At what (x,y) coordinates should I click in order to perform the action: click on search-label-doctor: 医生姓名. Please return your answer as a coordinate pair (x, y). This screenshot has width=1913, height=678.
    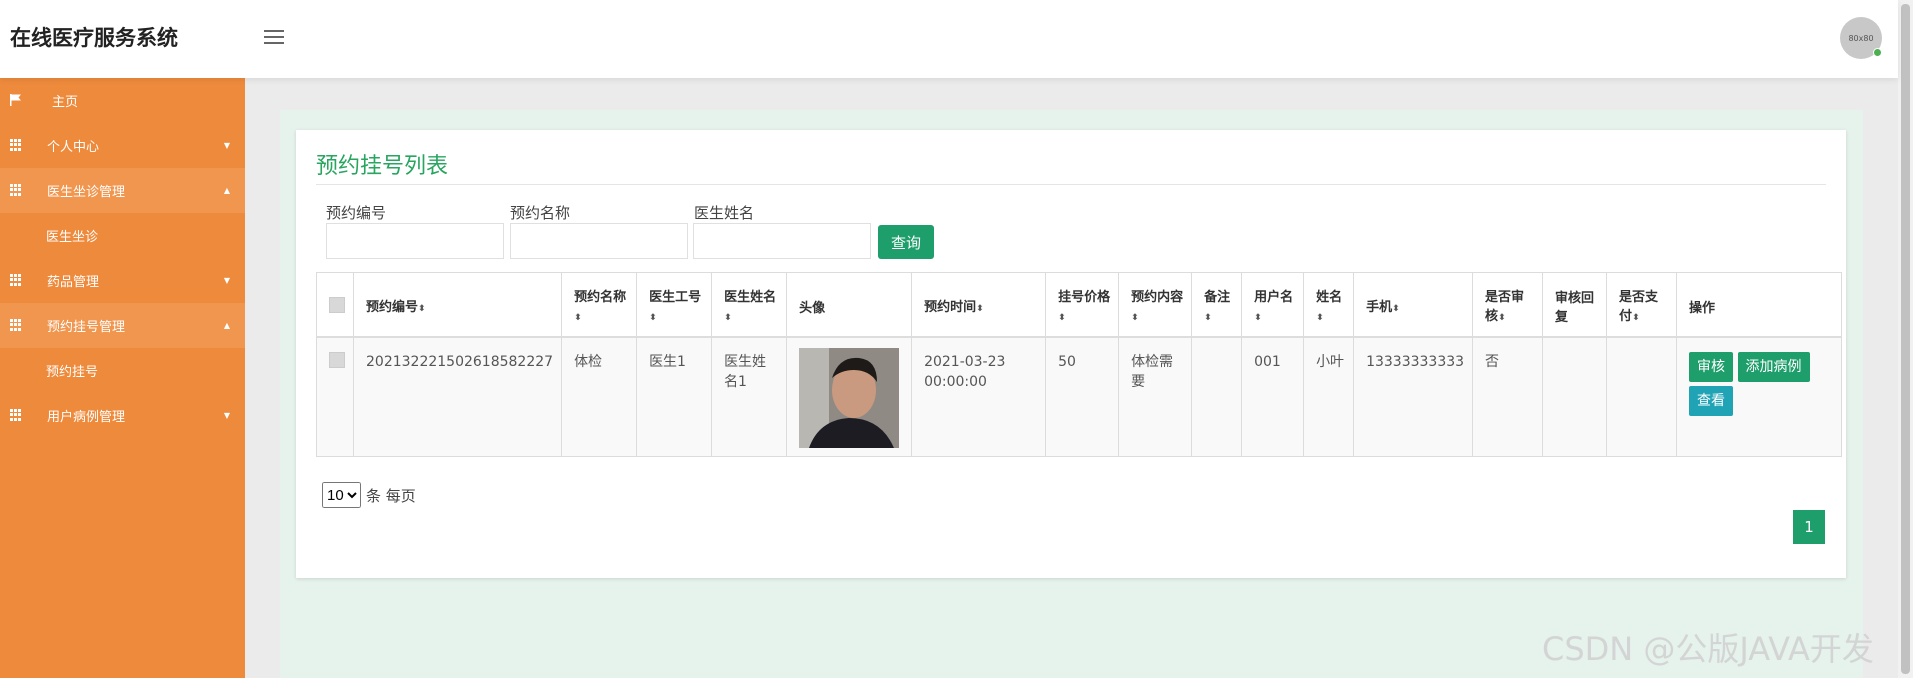
    Looking at the image, I should click on (724, 213).